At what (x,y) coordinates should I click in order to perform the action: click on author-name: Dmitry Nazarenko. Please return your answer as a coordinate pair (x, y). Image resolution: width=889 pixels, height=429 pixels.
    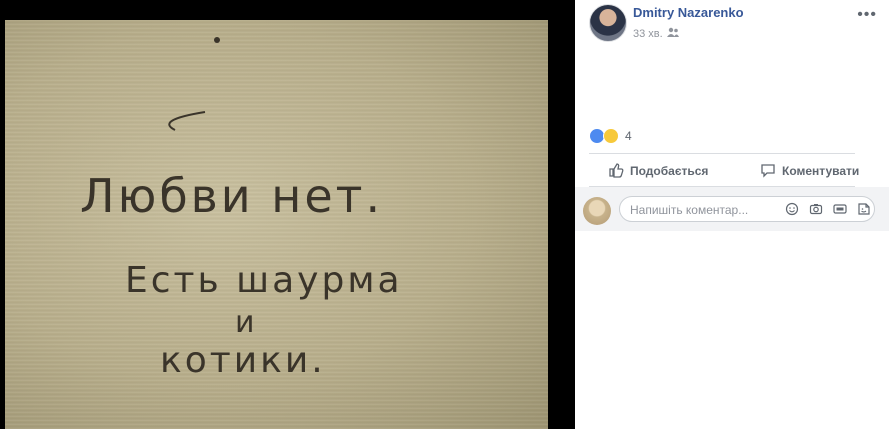
    Looking at the image, I should click on (688, 12).